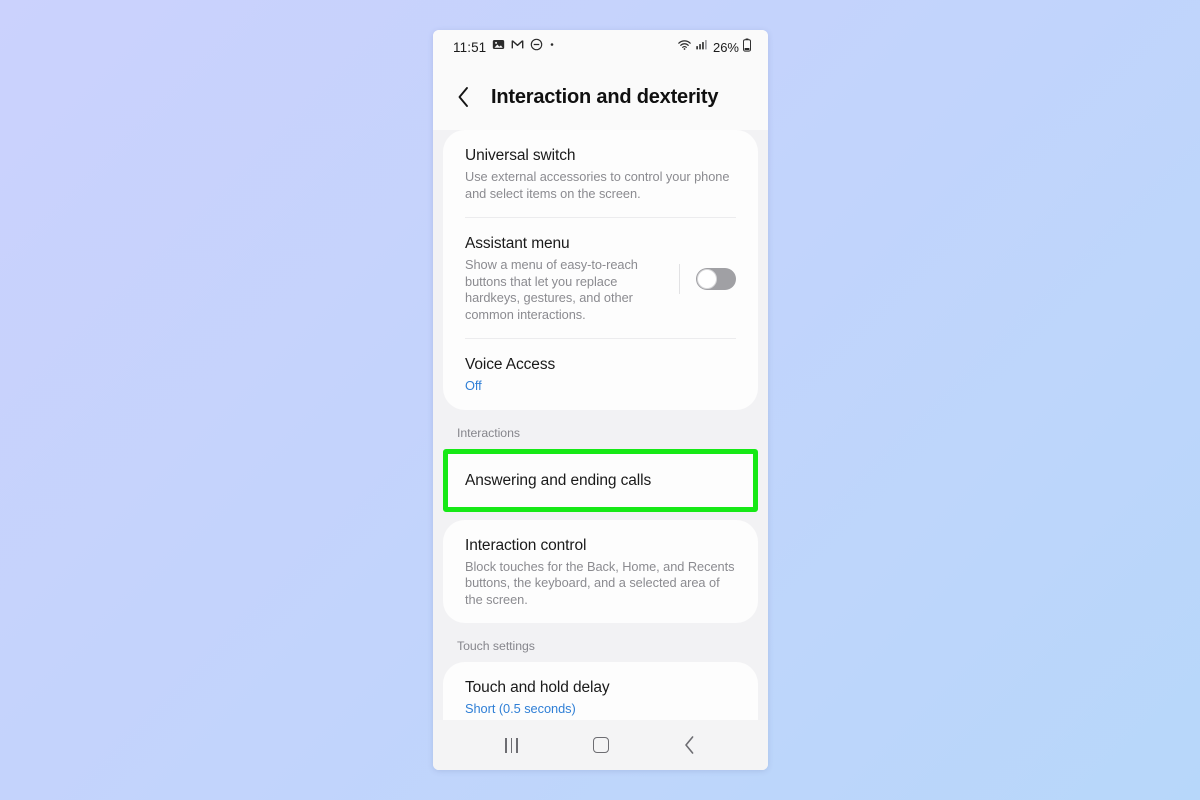  Describe the element at coordinates (552, 47) in the screenshot. I see `dot-icon` at that location.